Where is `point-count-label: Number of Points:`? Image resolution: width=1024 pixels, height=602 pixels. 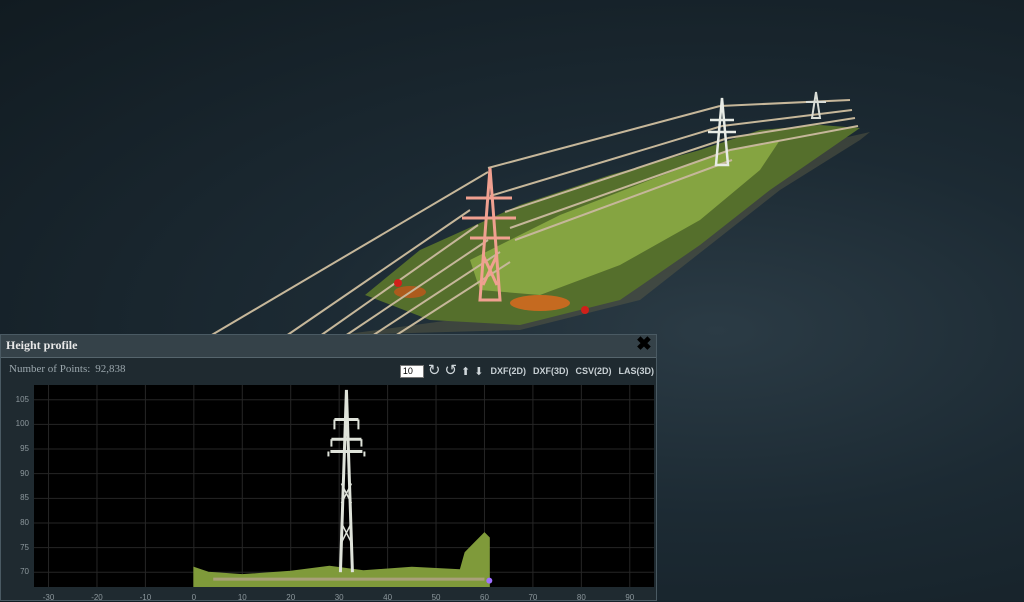
point-count-label: Number of Points: is located at coordinates (50, 369).